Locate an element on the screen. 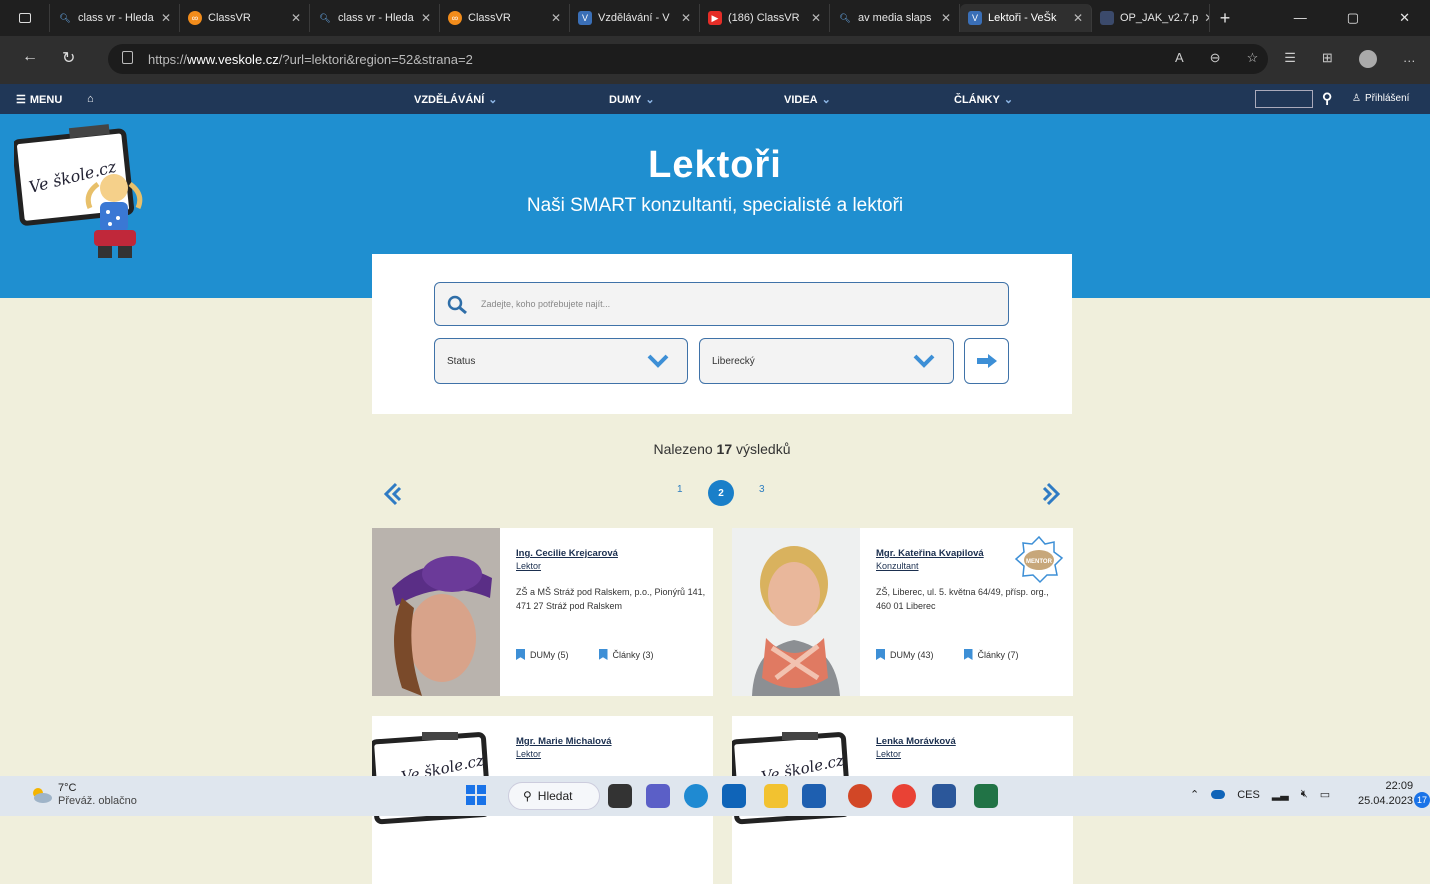 Image resolution: width=1430 pixels, height=884 pixels. refresh-icon: ↻ is located at coordinates (68, 58).